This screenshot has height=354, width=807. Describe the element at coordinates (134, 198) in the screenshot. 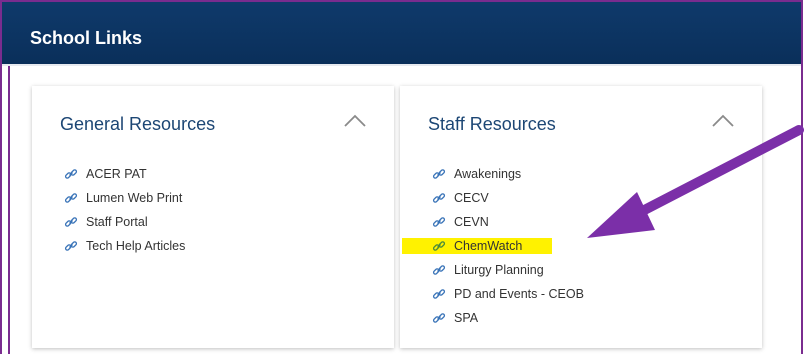

I see `link-label: Lumen Web Print` at that location.